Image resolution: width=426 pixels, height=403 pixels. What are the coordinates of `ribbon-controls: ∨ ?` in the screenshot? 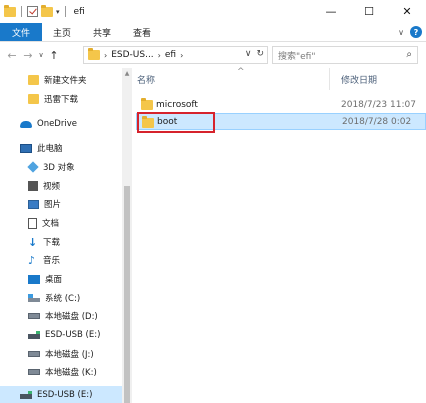 It's located at (410, 32).